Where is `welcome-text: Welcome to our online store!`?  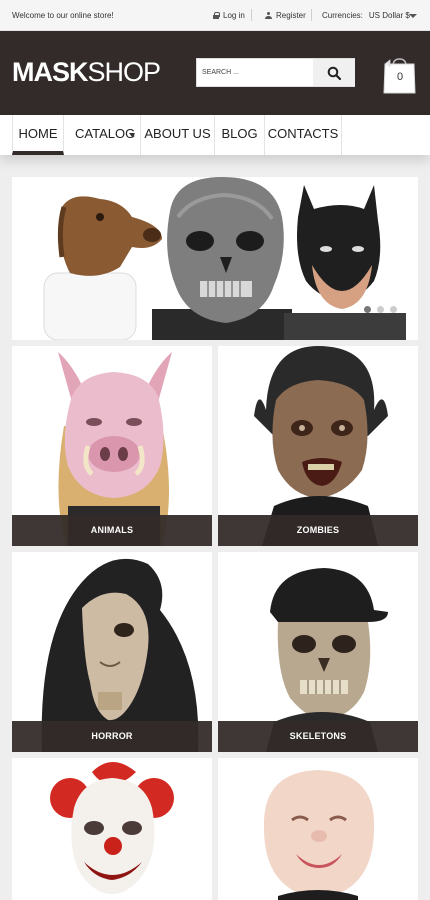
welcome-text: Welcome to our online store! is located at coordinates (63, 15).